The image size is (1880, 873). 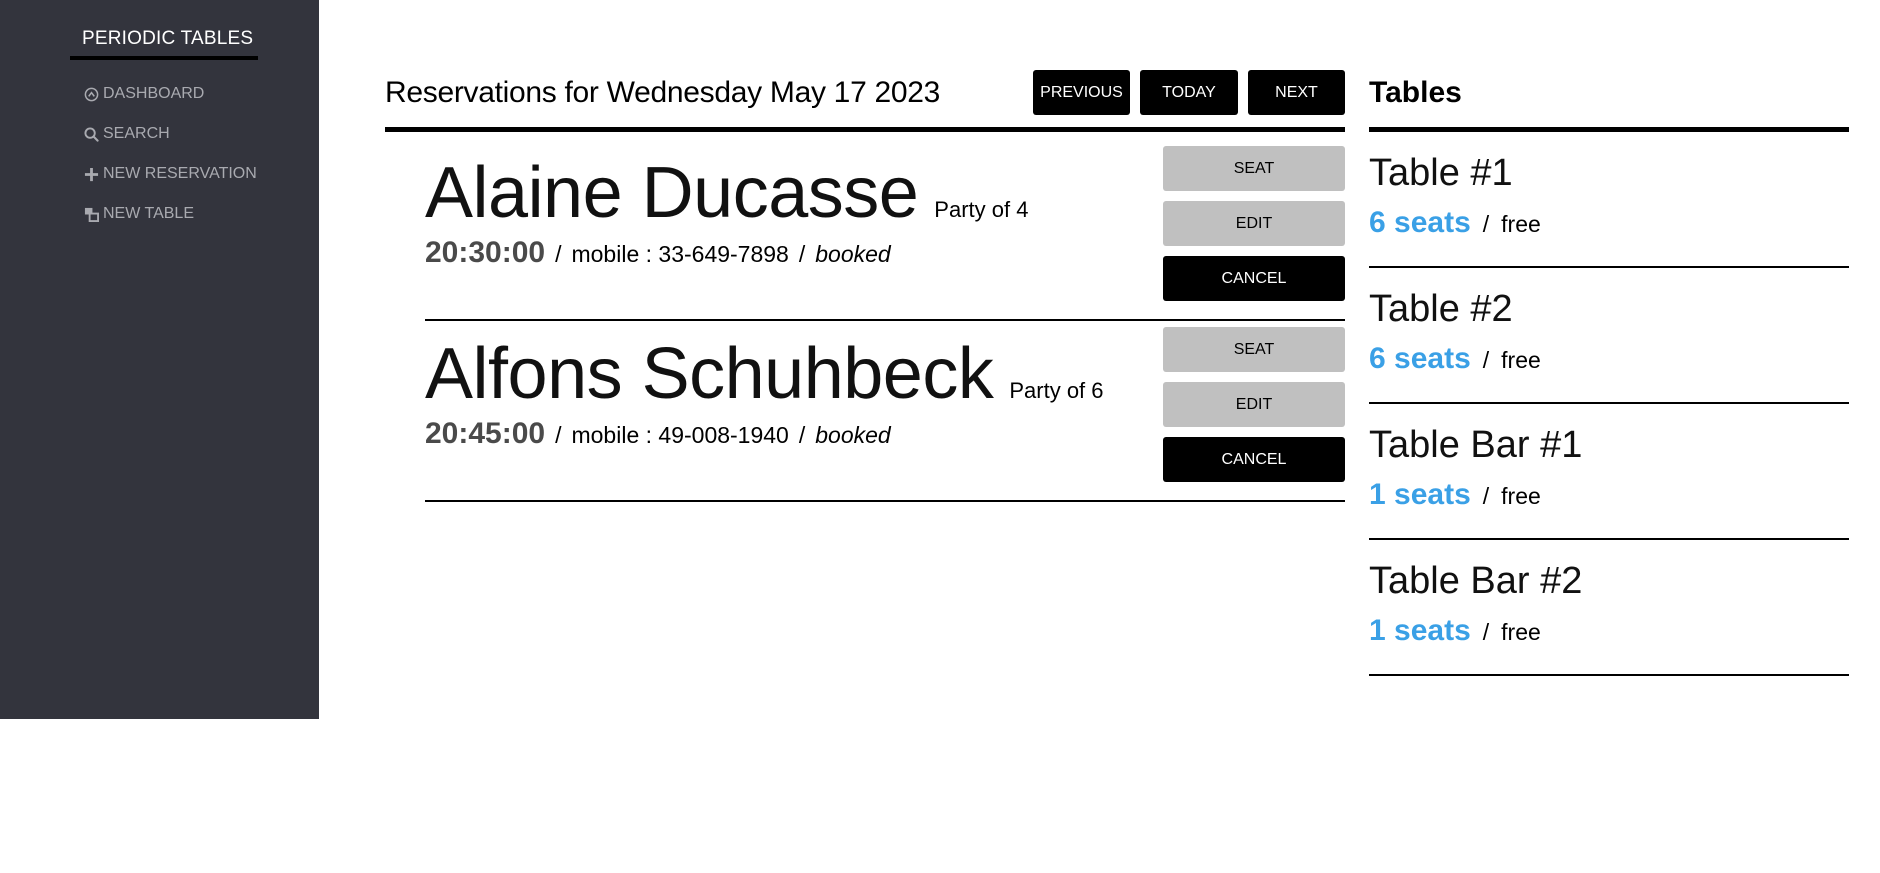 What do you see at coordinates (485, 252) in the screenshot?
I see `reservation-time: 20:30:00` at bounding box center [485, 252].